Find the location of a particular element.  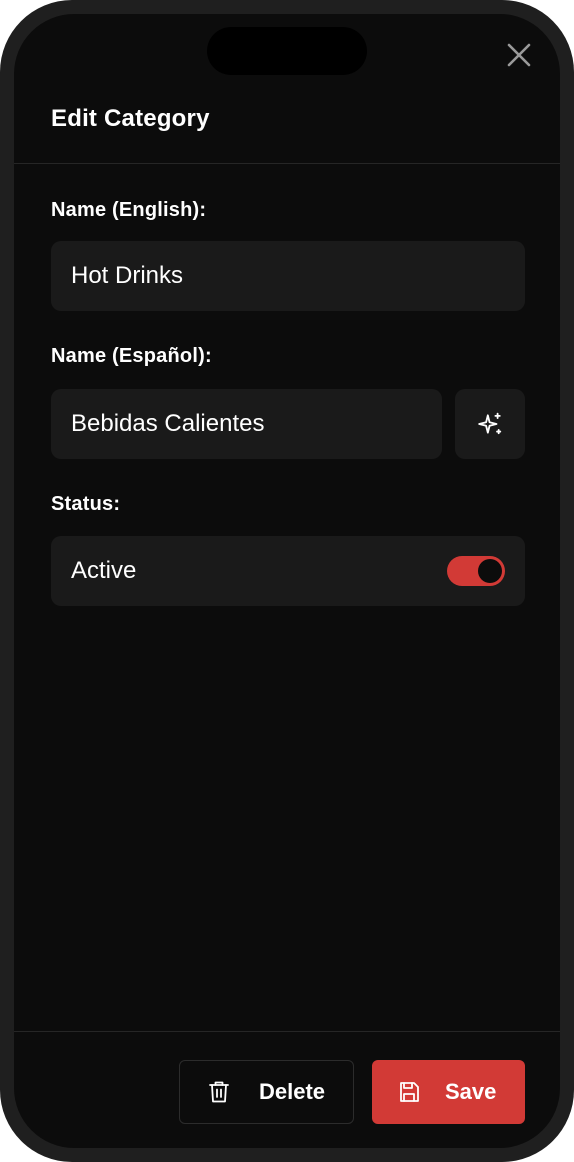

delete-button-label: Delete is located at coordinates (292, 1091).